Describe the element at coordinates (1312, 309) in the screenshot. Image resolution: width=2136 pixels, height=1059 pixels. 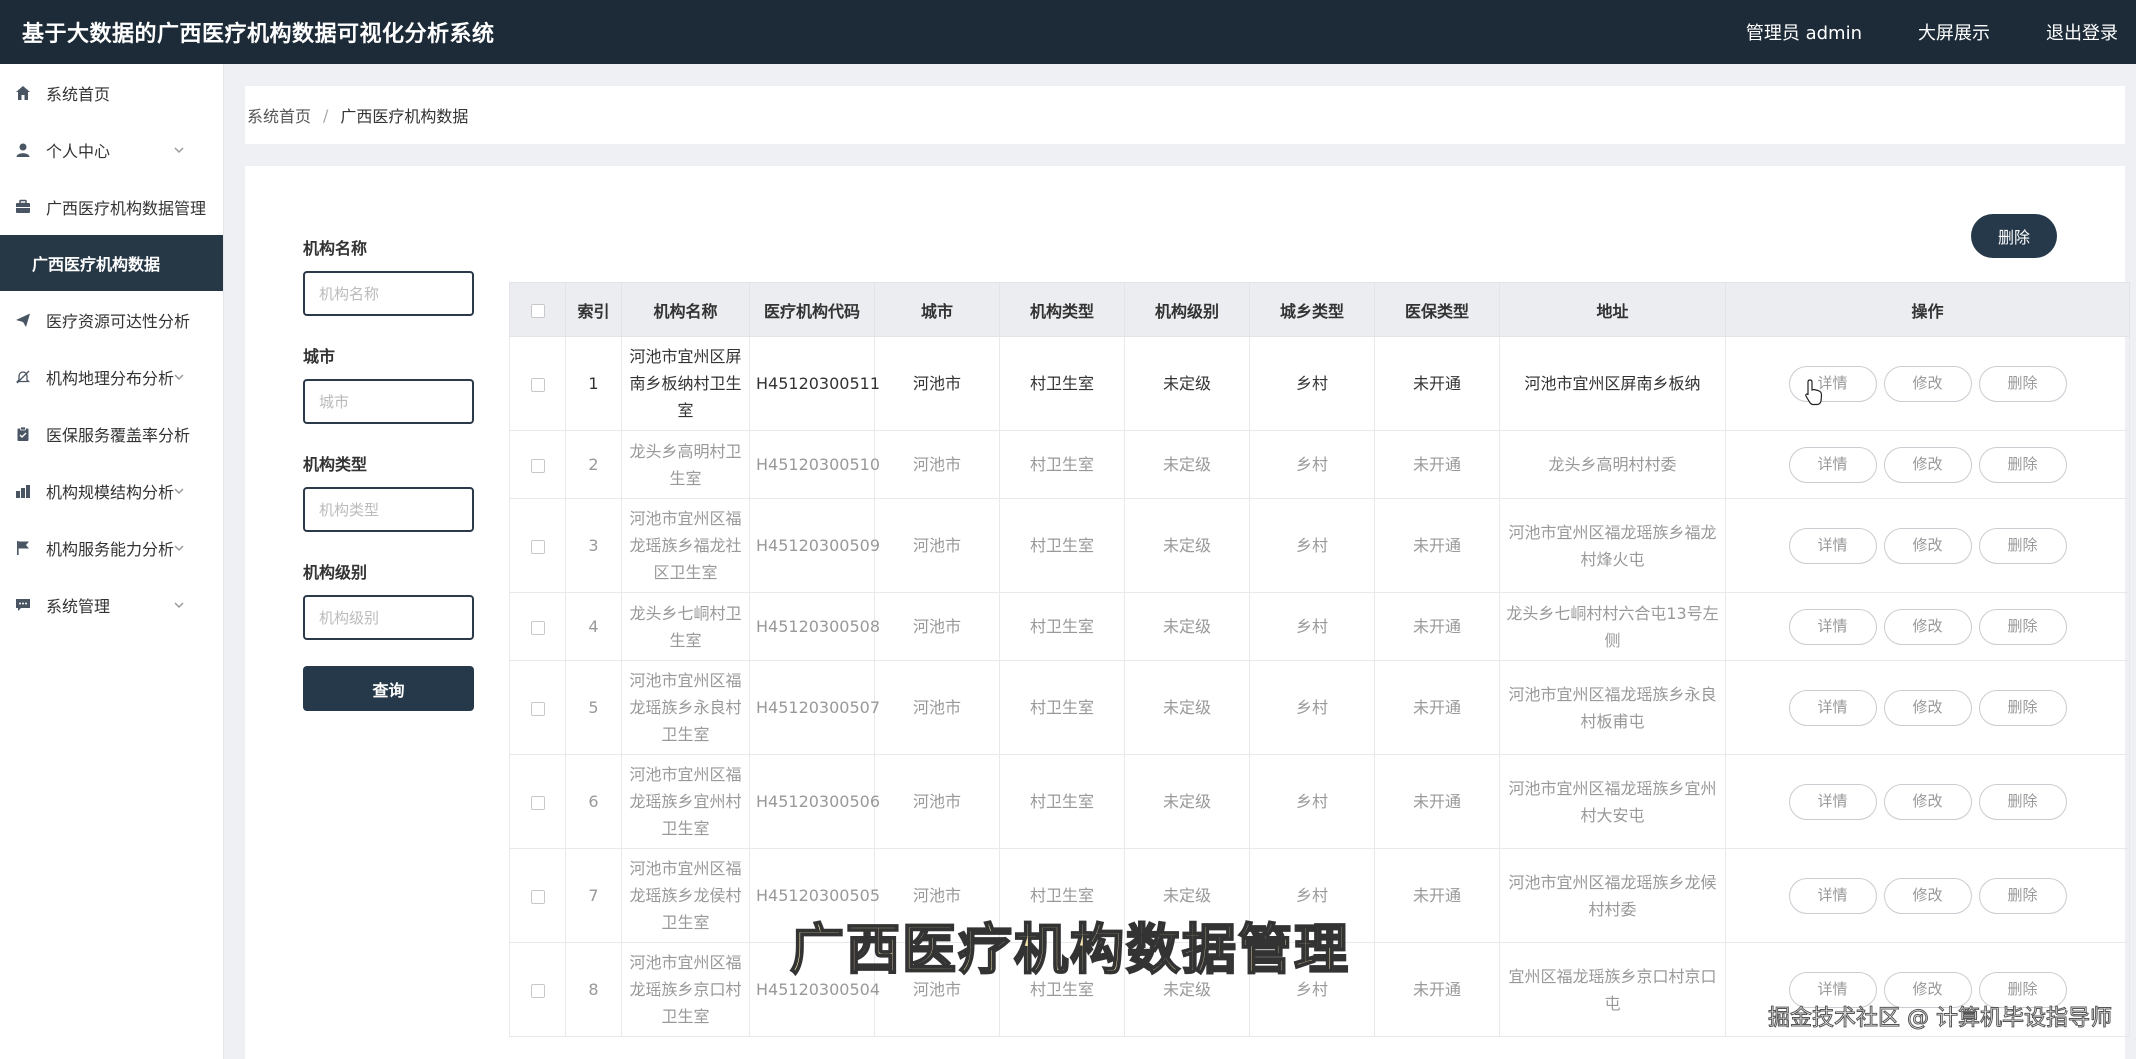
I see `column-header: 城乡类型` at that location.